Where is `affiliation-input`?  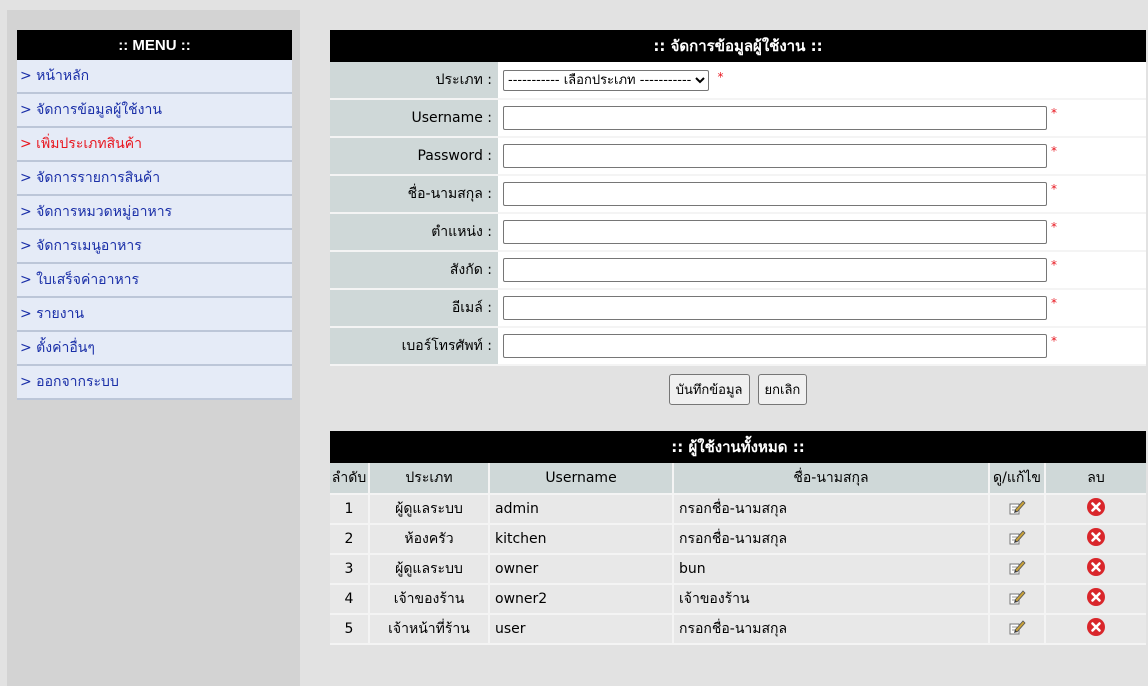 affiliation-input is located at coordinates (775, 270).